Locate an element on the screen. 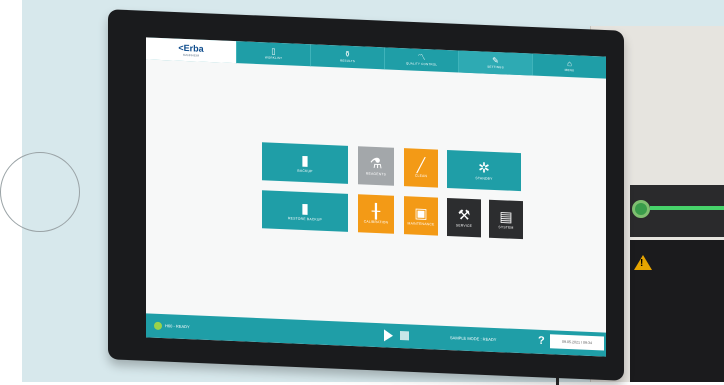  system-state-text: H60 - READY is located at coordinates (177, 326).